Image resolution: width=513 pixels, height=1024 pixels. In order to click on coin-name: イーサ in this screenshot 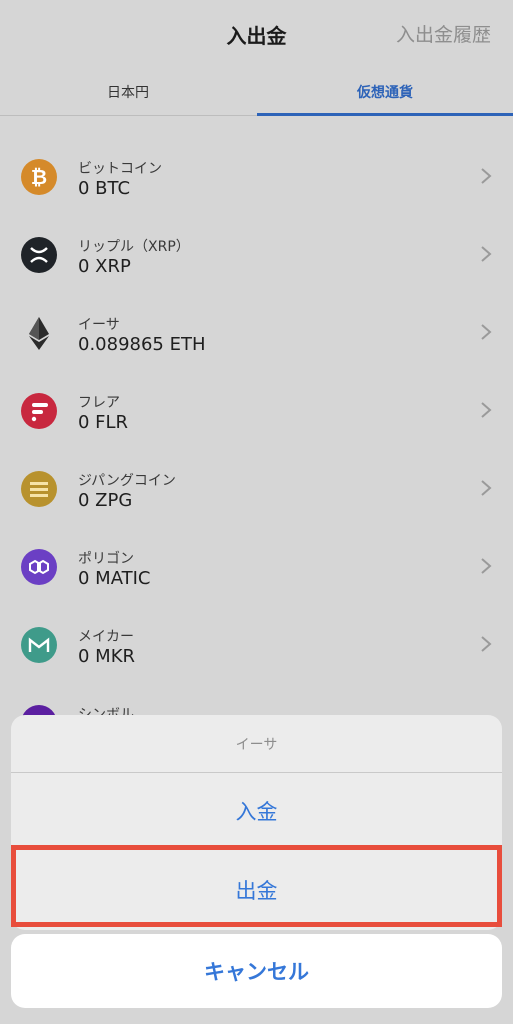, I will do `click(99, 325)`.